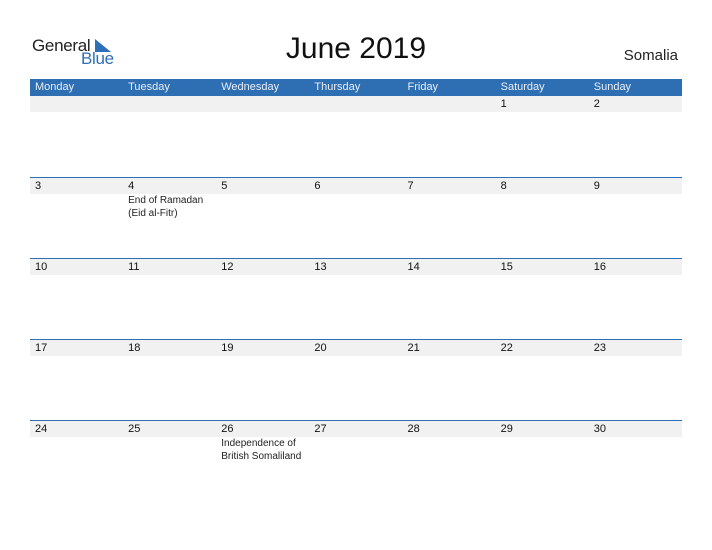  What do you see at coordinates (38, 186) in the screenshot?
I see `day-number: 3` at bounding box center [38, 186].